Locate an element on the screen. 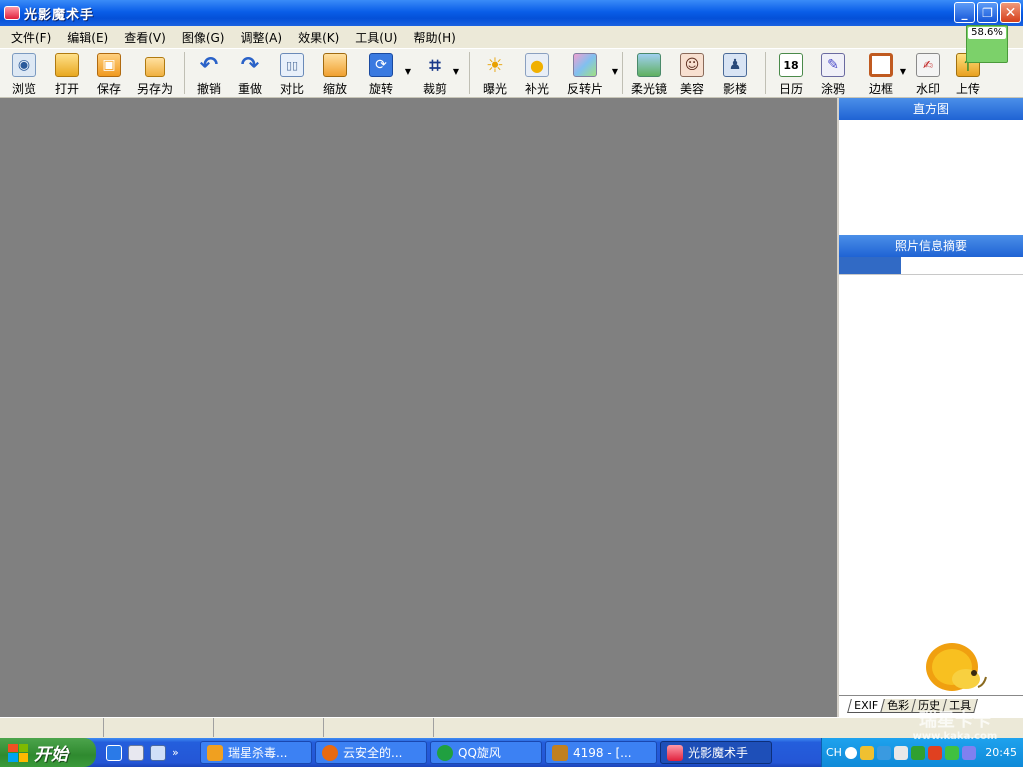 The width and height of the screenshot is (1023, 767). compare-button: ▯▯ 对比 is located at coordinates (292, 73).